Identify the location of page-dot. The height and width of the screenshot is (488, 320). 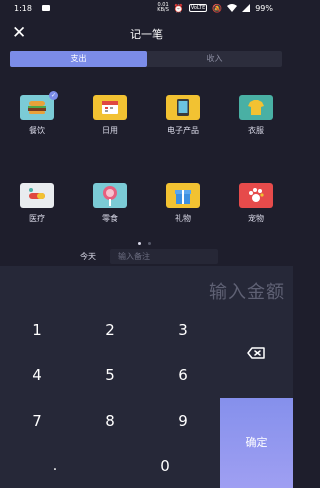
(149, 243).